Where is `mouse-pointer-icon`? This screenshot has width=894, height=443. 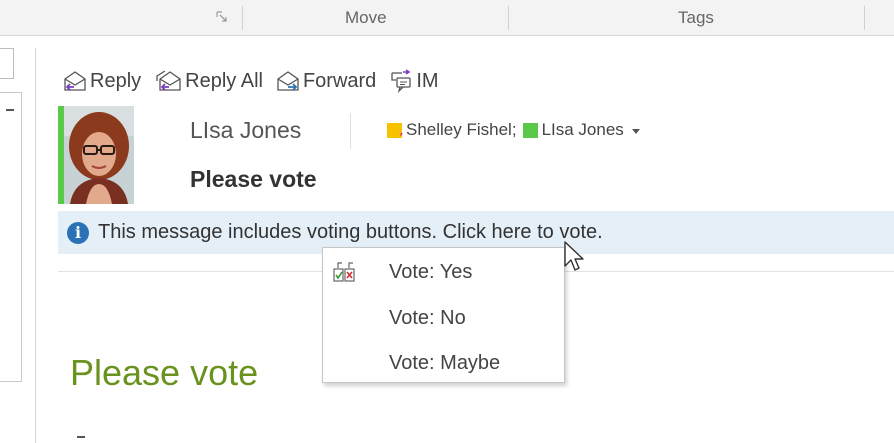
mouse-pointer-icon is located at coordinates (574, 256).